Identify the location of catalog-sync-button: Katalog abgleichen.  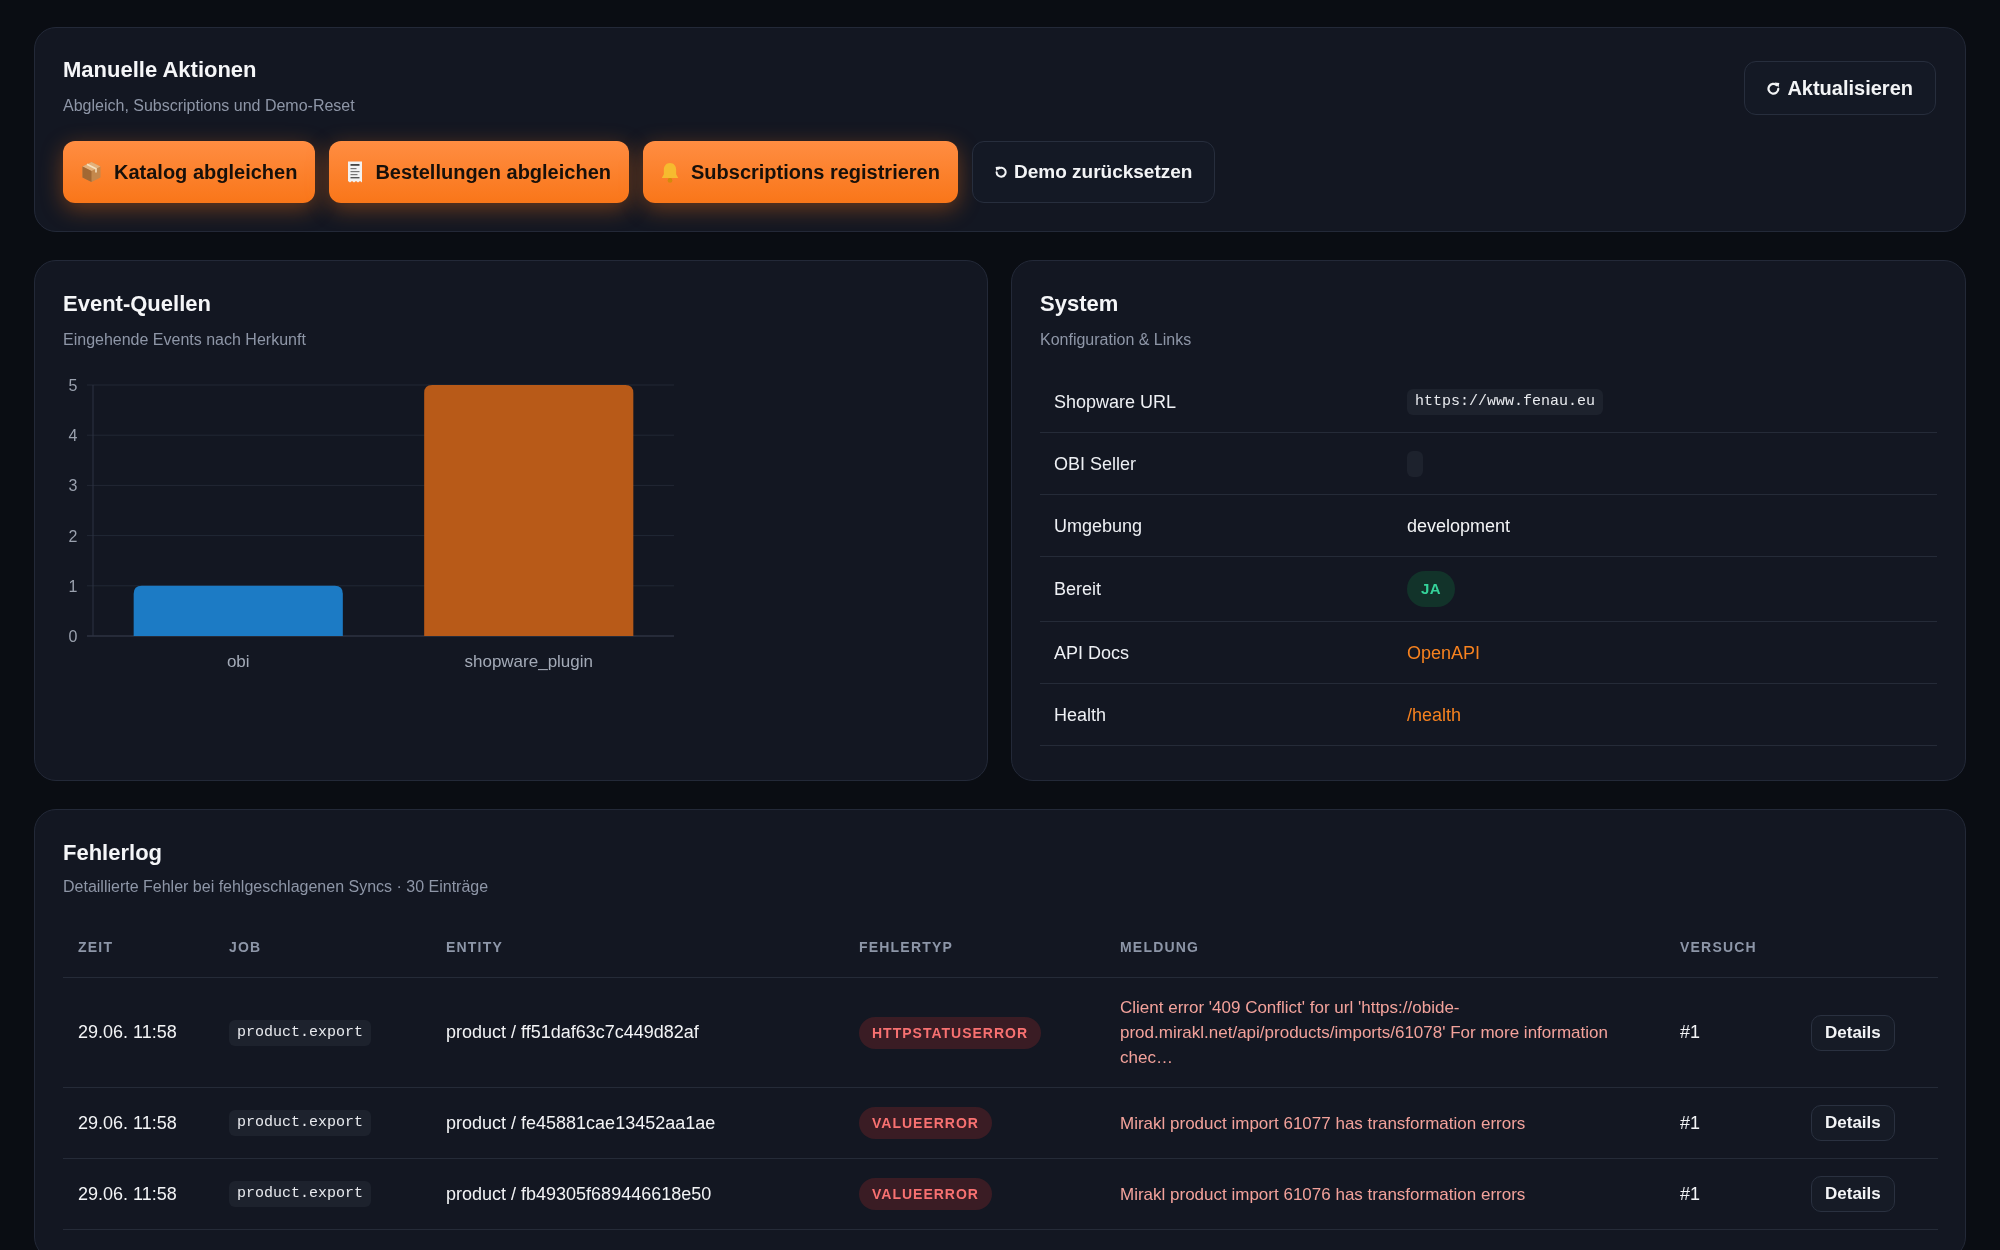
(189, 172).